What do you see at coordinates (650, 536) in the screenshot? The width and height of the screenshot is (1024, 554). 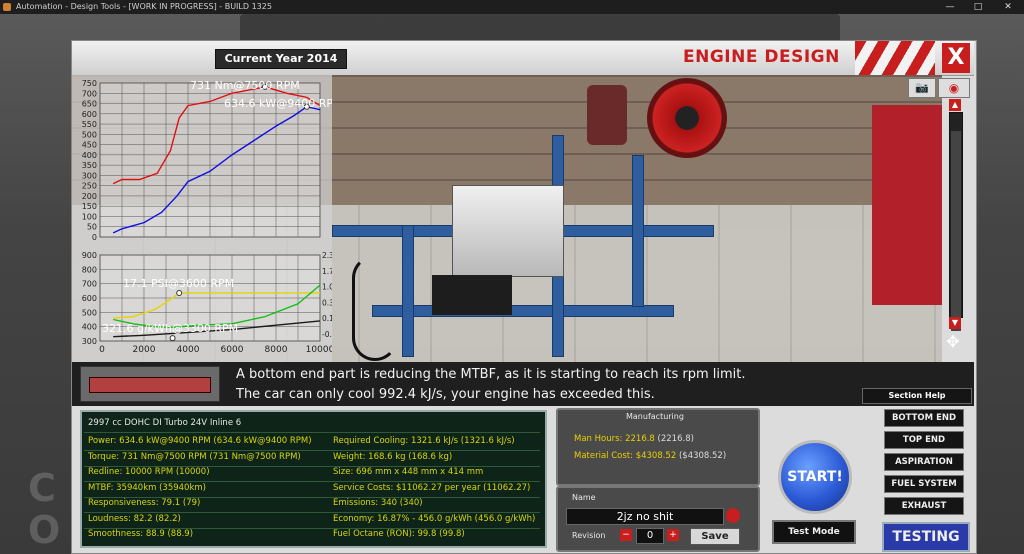 I see `revision-value: 0` at bounding box center [650, 536].